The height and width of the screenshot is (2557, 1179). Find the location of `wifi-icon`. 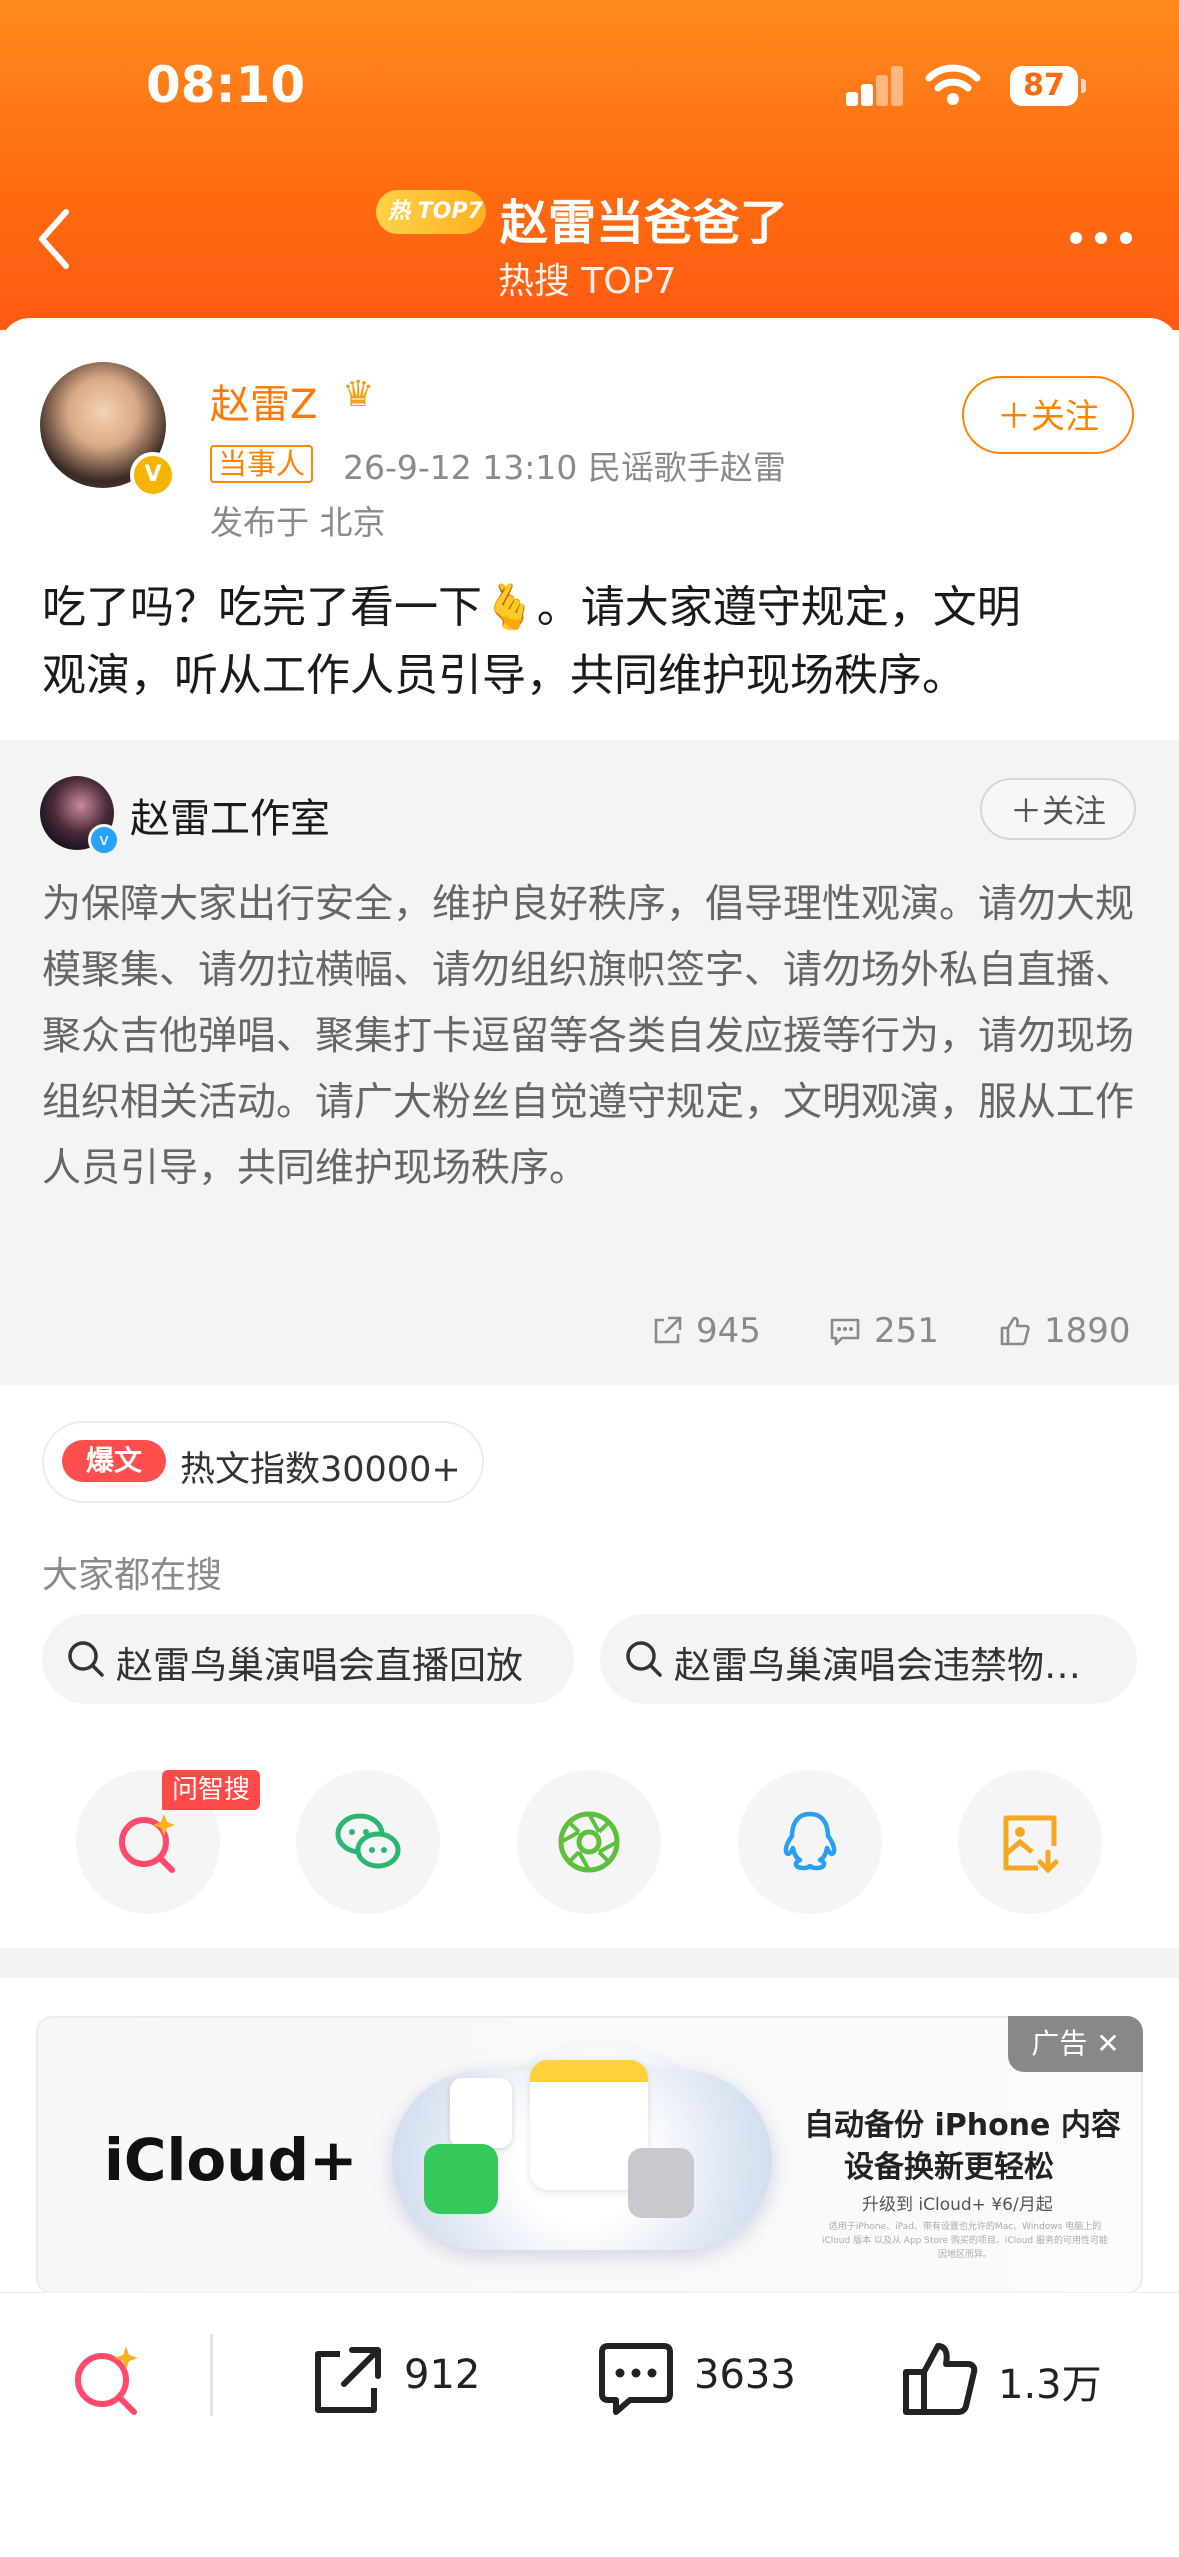

wifi-icon is located at coordinates (953, 86).